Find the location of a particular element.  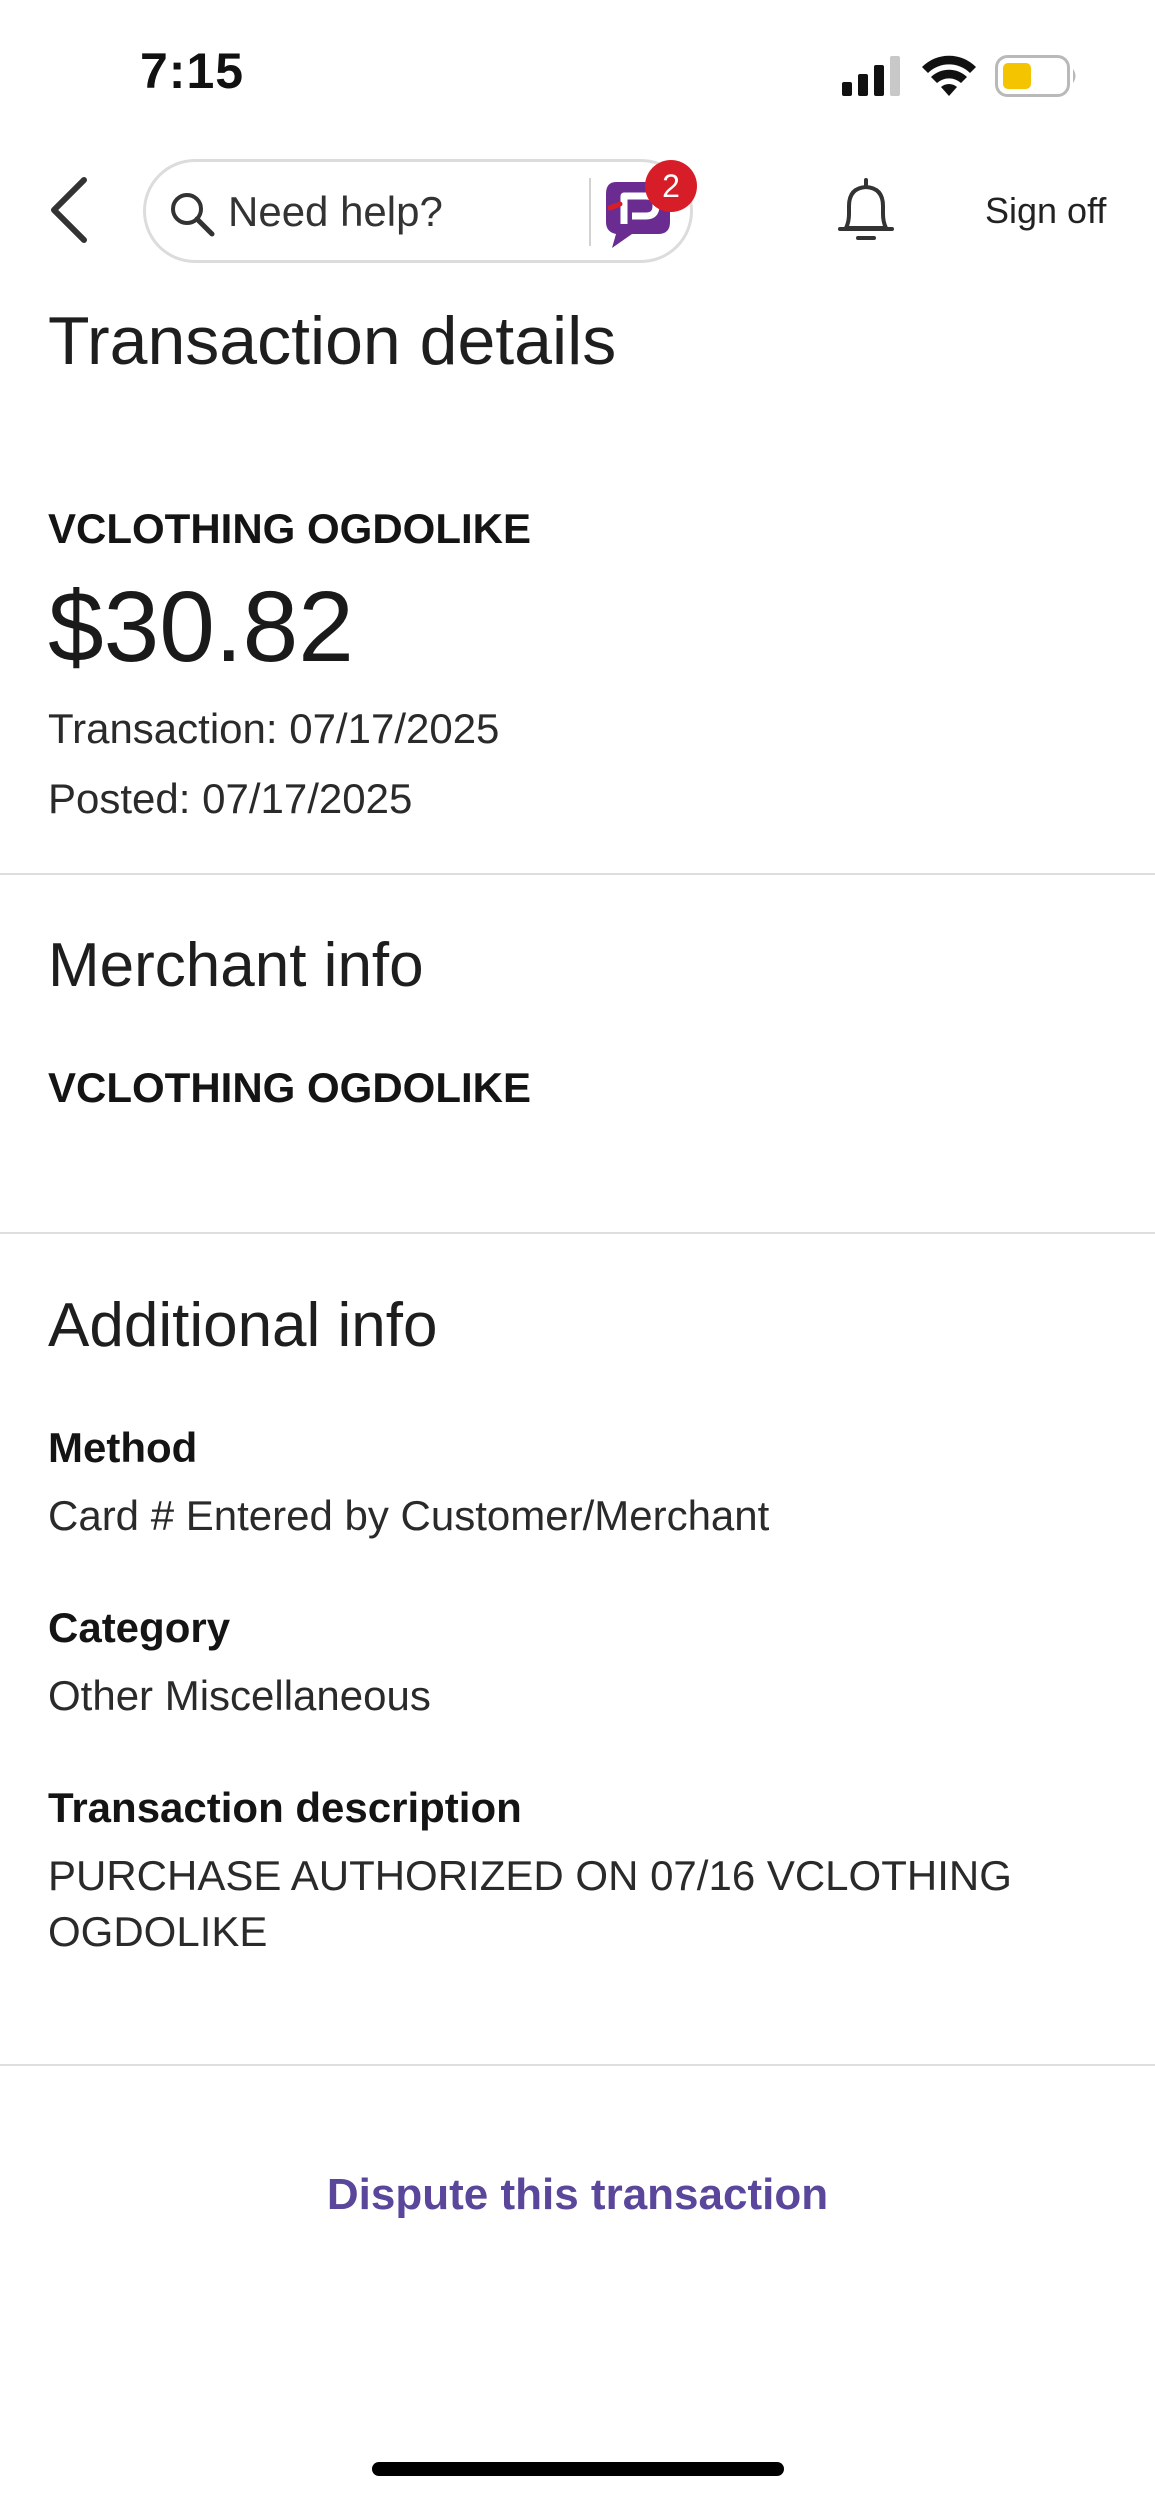

search-placeholder: Need help? is located at coordinates (335, 211).